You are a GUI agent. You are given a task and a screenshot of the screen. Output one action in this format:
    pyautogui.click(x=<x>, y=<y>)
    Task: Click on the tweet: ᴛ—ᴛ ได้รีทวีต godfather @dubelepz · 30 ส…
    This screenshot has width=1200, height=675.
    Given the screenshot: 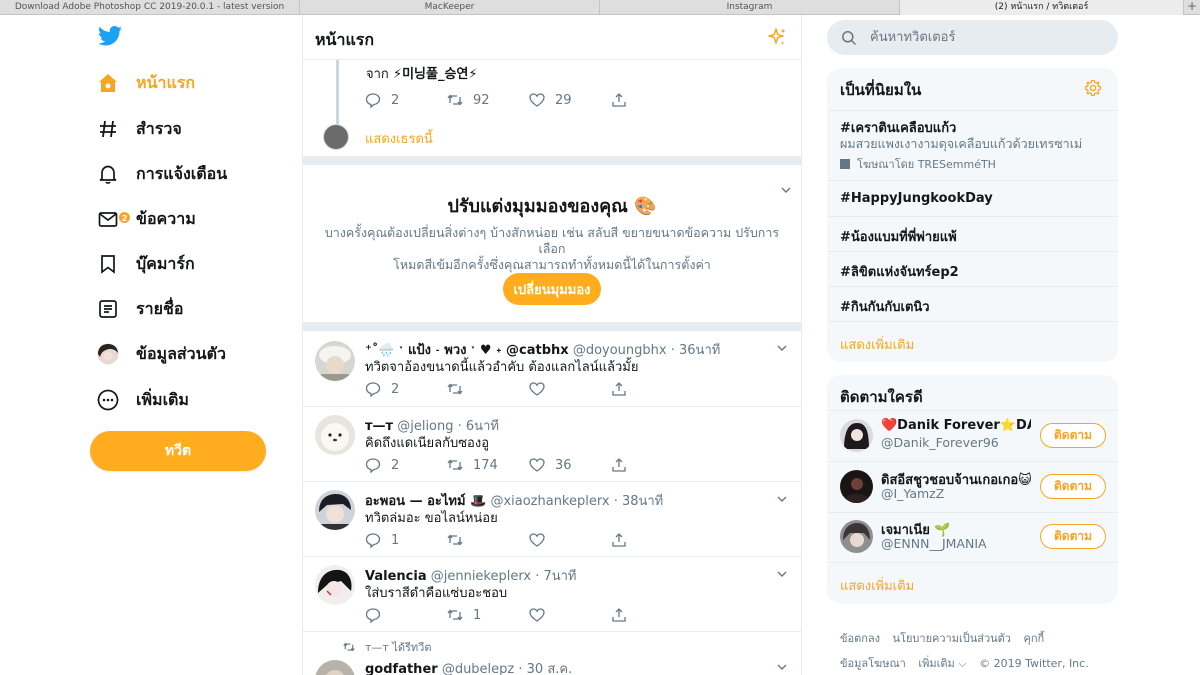 What is the action you would take?
    pyautogui.click(x=552, y=653)
    